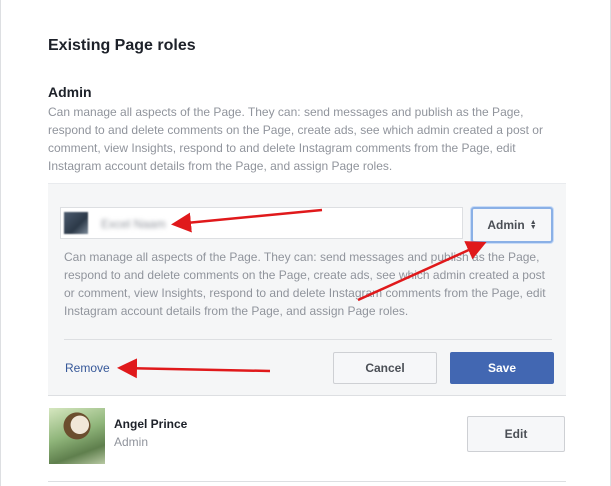 The width and height of the screenshot is (611, 486). I want to click on person-avatar, so click(76, 223).